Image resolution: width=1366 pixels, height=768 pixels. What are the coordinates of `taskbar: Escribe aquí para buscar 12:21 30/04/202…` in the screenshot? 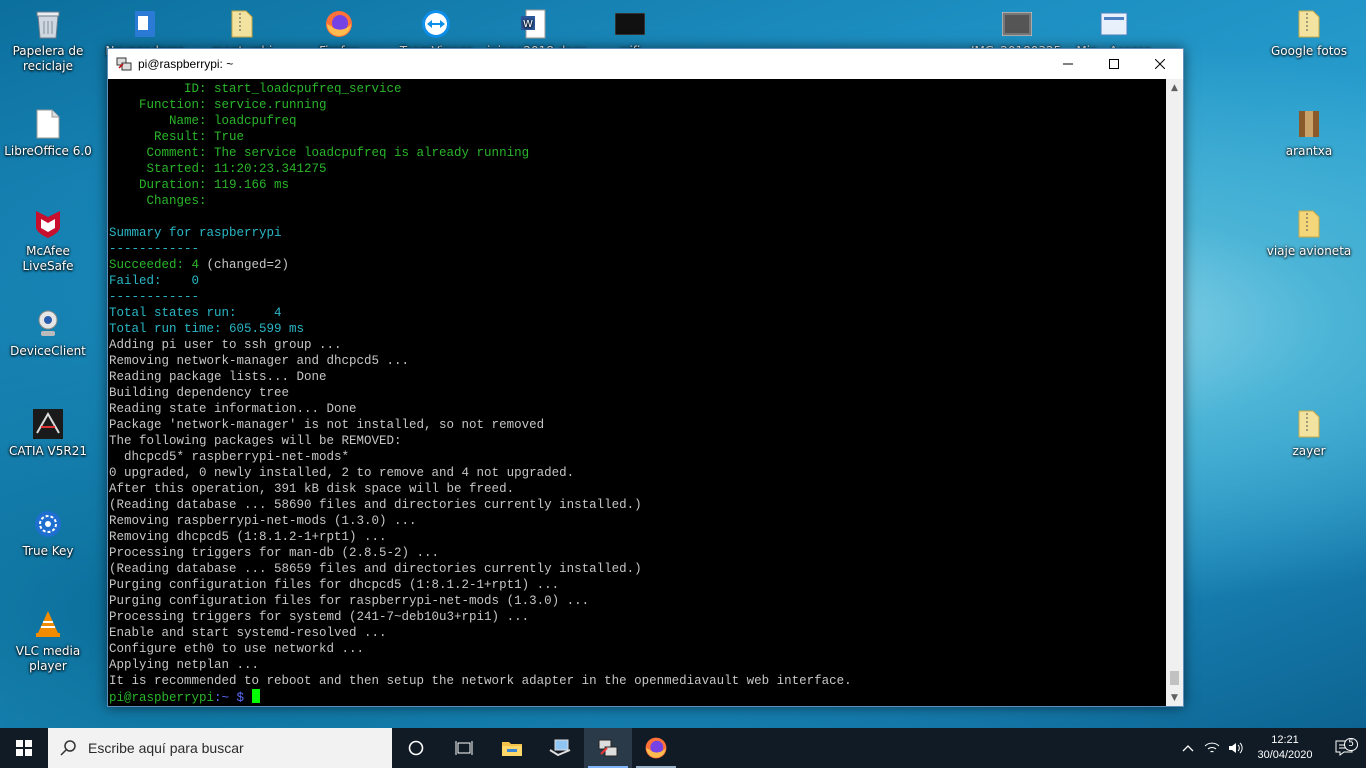 It's located at (683, 748).